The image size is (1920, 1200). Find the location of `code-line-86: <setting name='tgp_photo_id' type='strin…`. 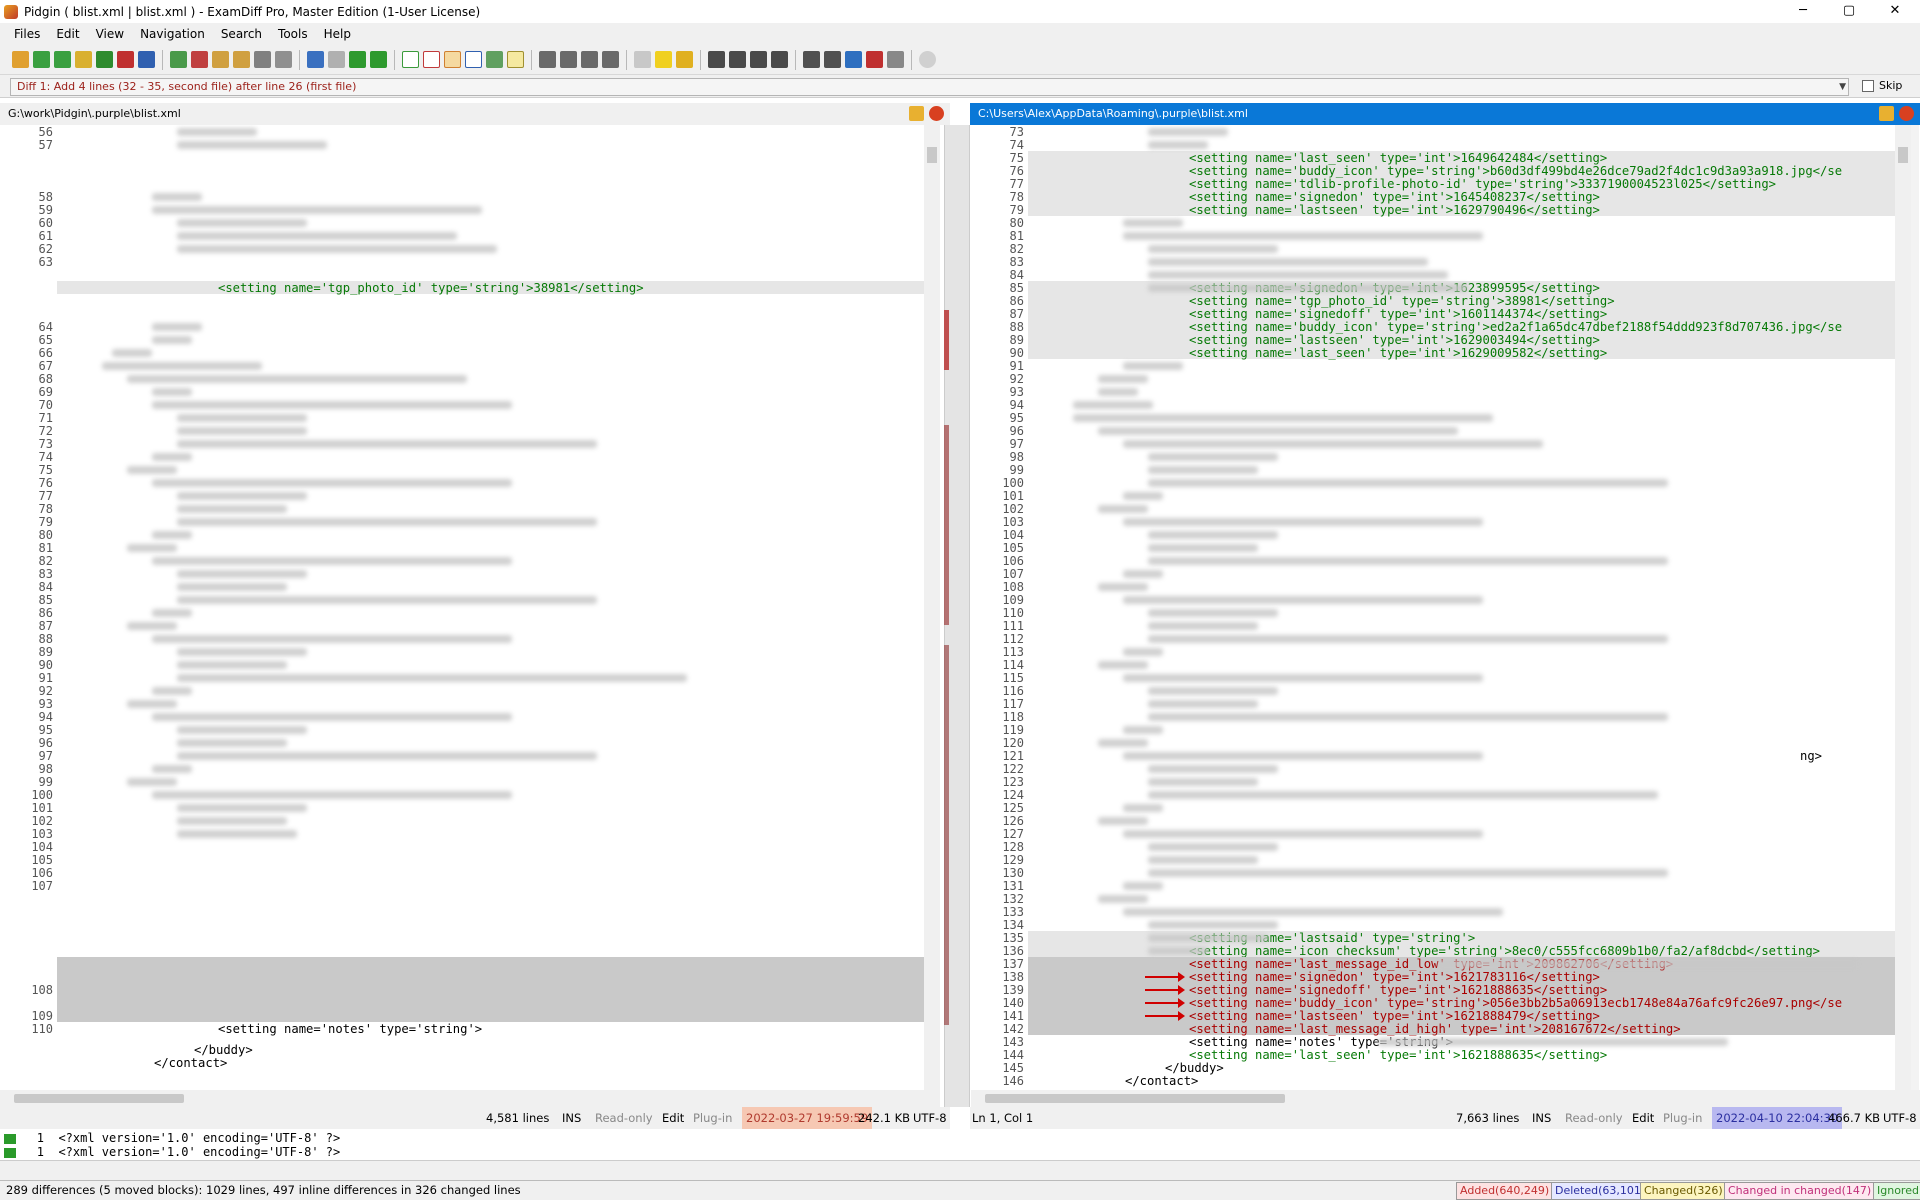

code-line-86: <setting name='tgp_photo_id' type='strin… is located at coordinates (1461, 301).